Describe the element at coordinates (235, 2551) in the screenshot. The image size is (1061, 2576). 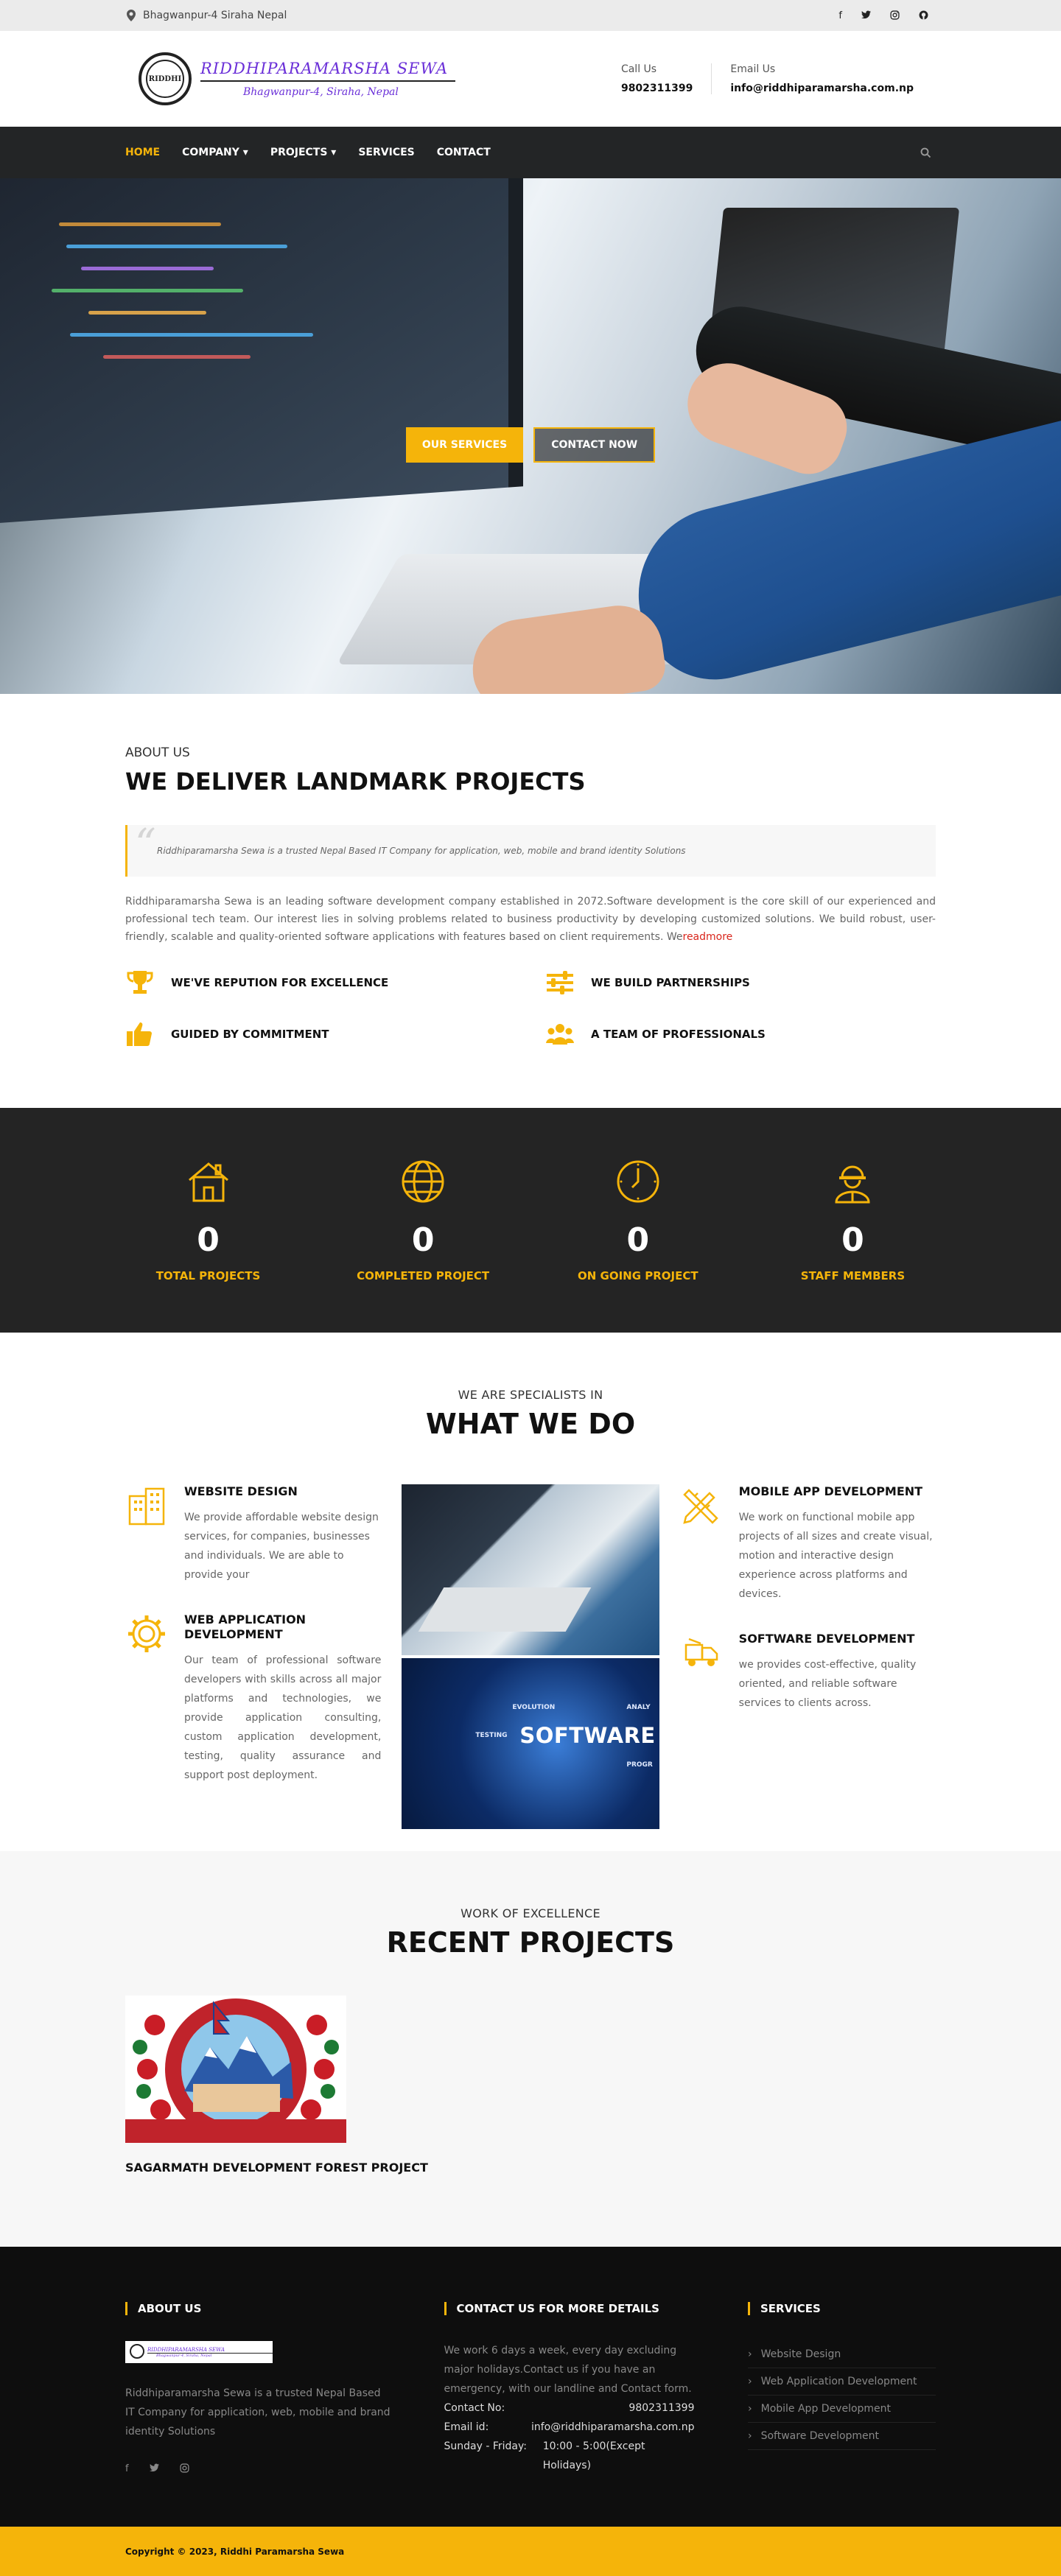
I see `copyright-text: Copyright © 2023, Riddhi Paramarsha Sewa` at that location.